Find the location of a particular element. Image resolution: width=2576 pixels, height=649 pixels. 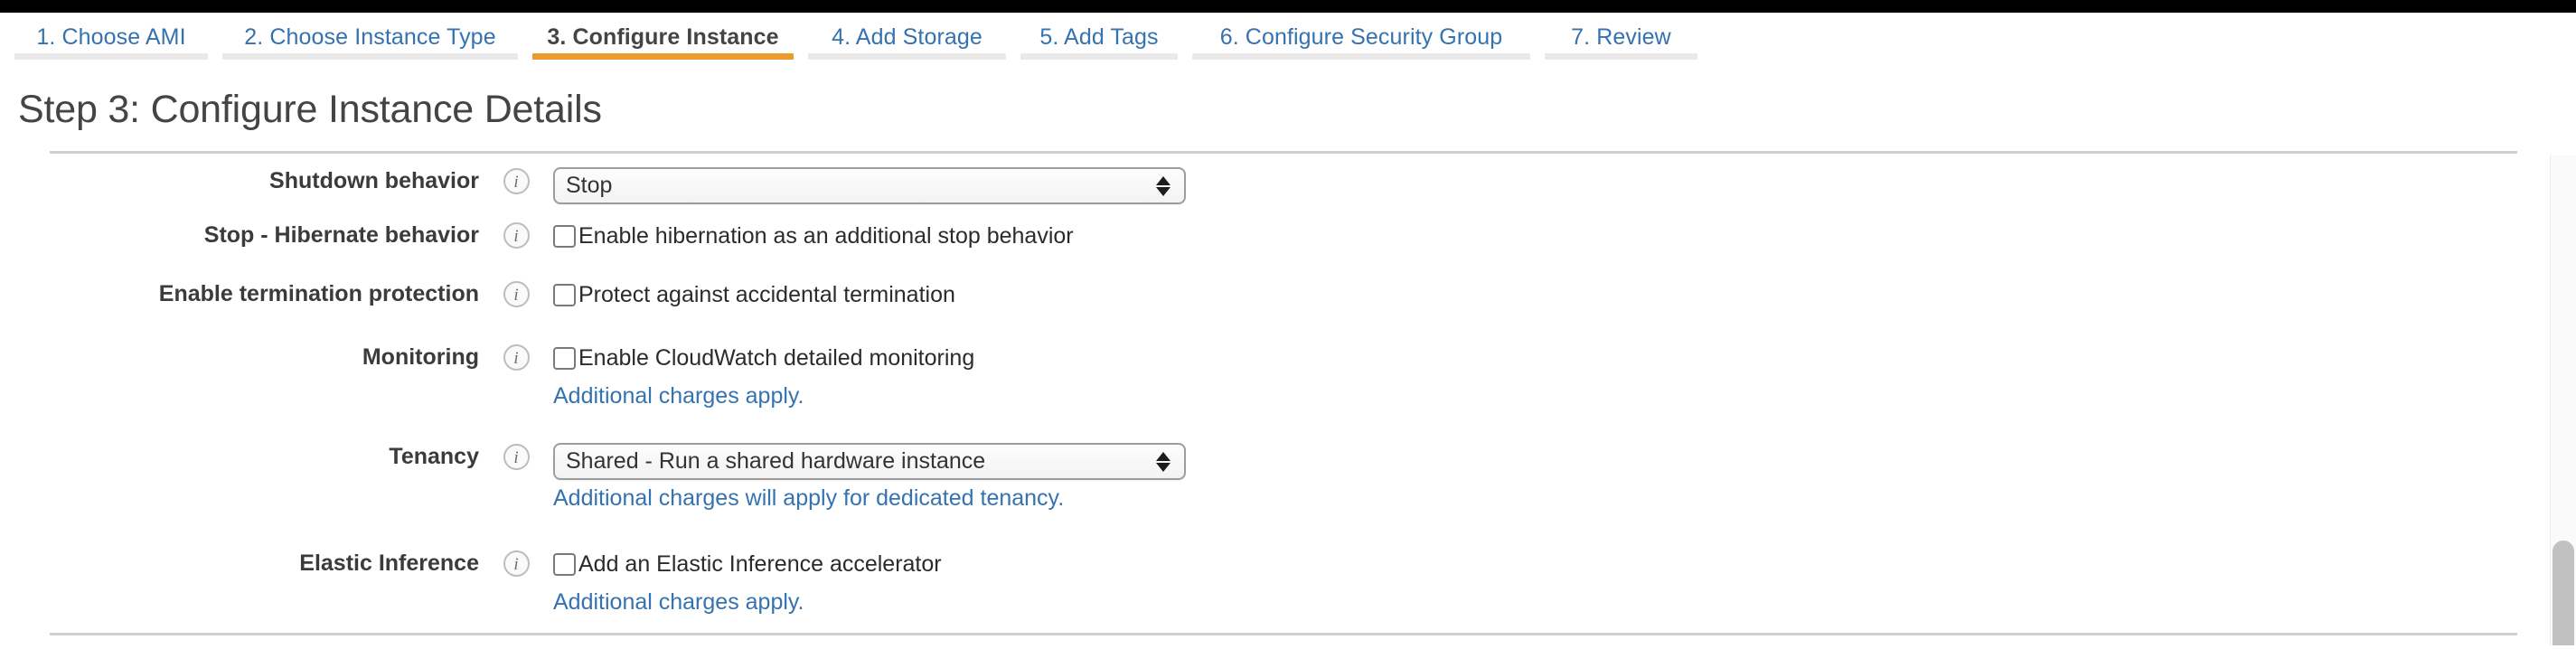

tab-add-storage: 4. Add Storage is located at coordinates (907, 39).